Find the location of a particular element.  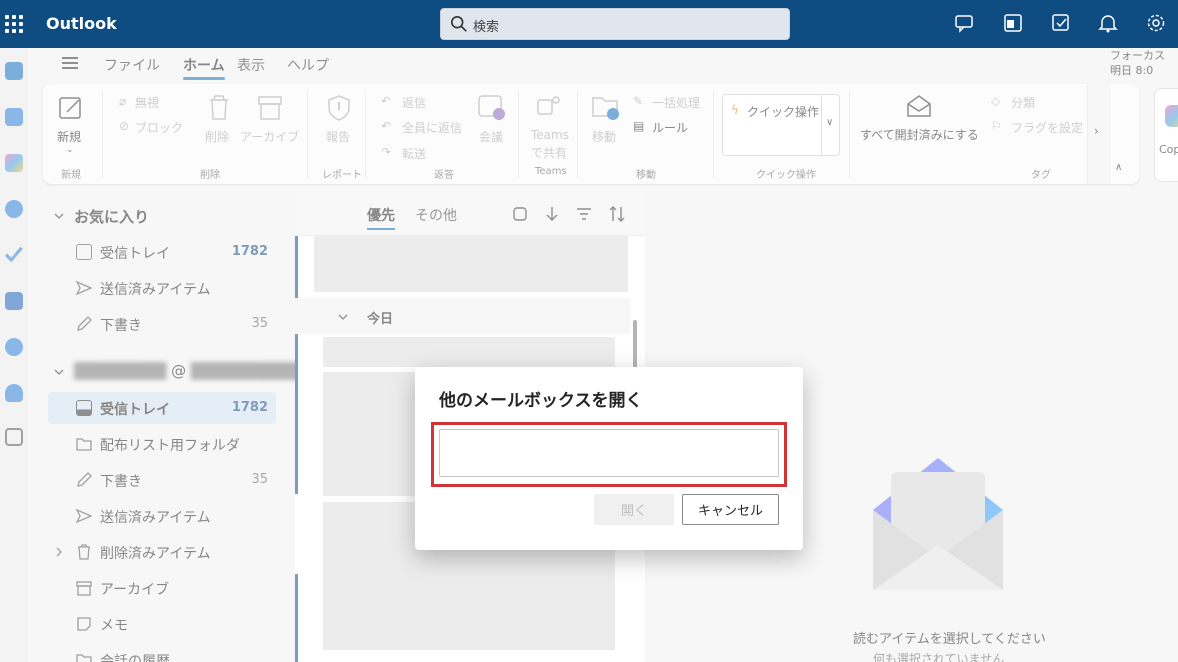

search-icon is located at coordinates (458, 23).